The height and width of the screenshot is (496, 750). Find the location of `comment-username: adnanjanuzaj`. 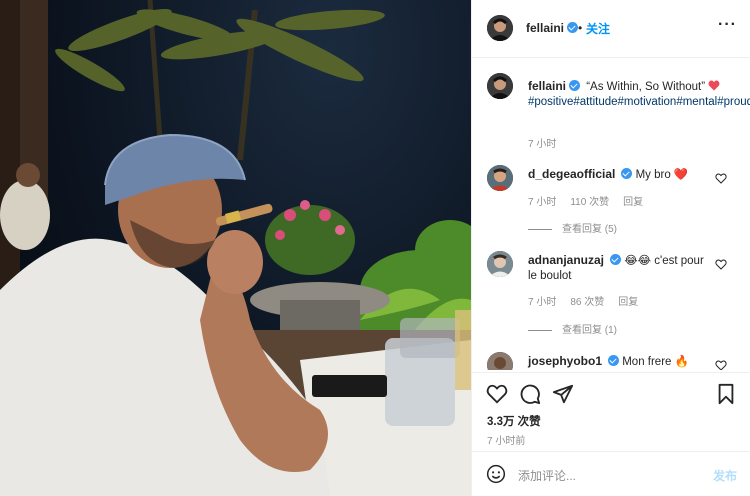

comment-username: adnanjanuzaj is located at coordinates (566, 260).